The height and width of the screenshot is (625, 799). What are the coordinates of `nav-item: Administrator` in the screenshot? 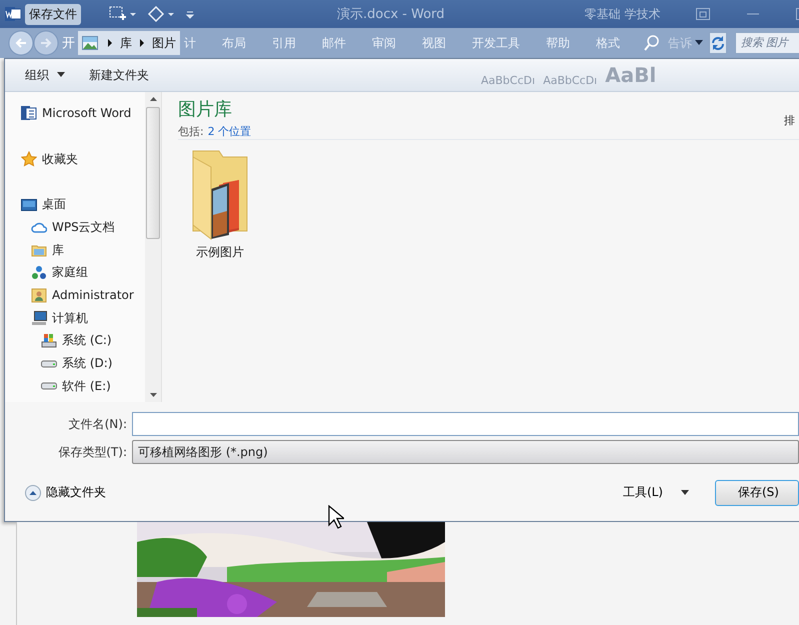 It's located at (93, 295).